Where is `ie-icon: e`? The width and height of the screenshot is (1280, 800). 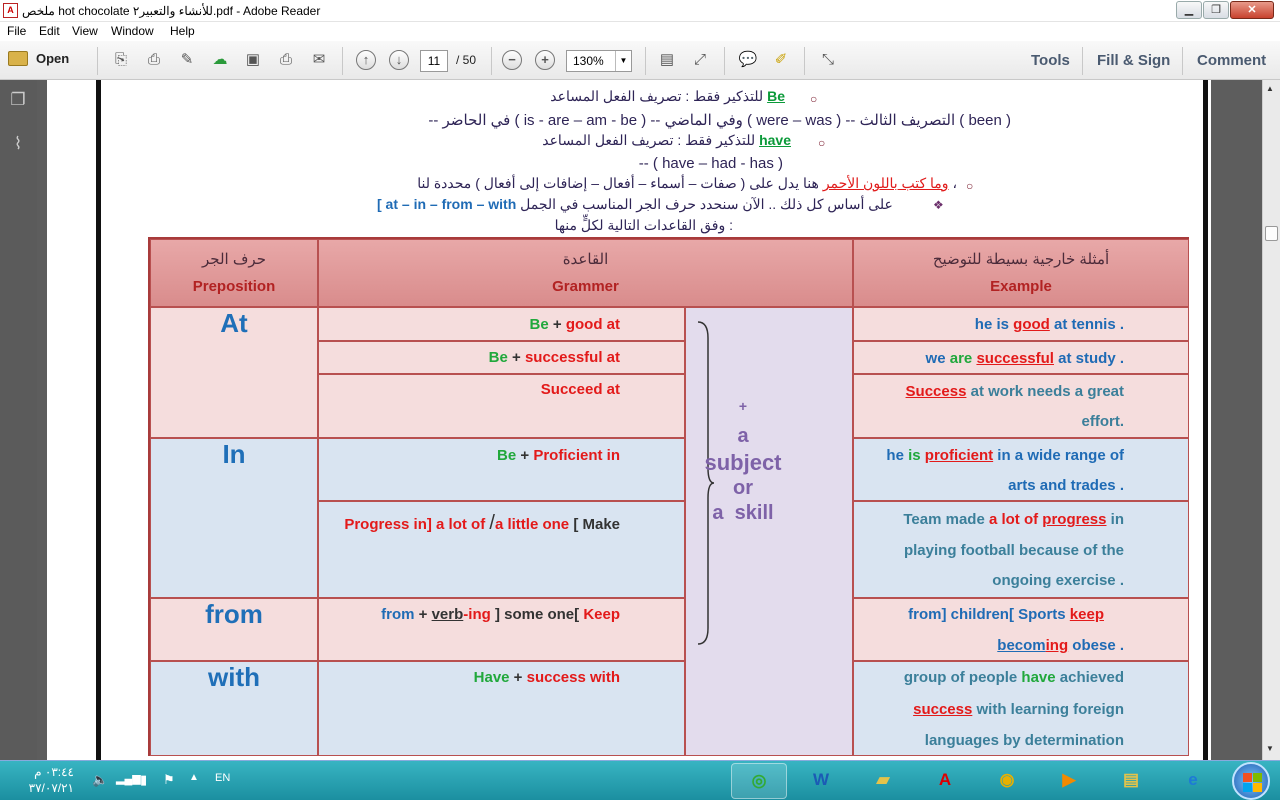
ie-icon: e is located at coordinates (1193, 781).